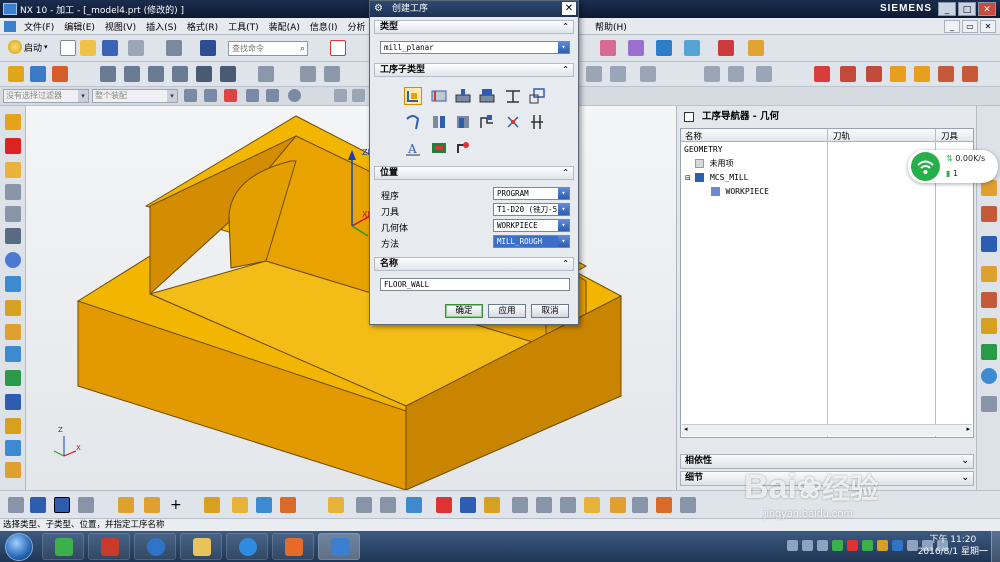 This screenshot has height=562, width=1000. Describe the element at coordinates (136, 48) in the screenshot. I see `undo-icon` at that location.